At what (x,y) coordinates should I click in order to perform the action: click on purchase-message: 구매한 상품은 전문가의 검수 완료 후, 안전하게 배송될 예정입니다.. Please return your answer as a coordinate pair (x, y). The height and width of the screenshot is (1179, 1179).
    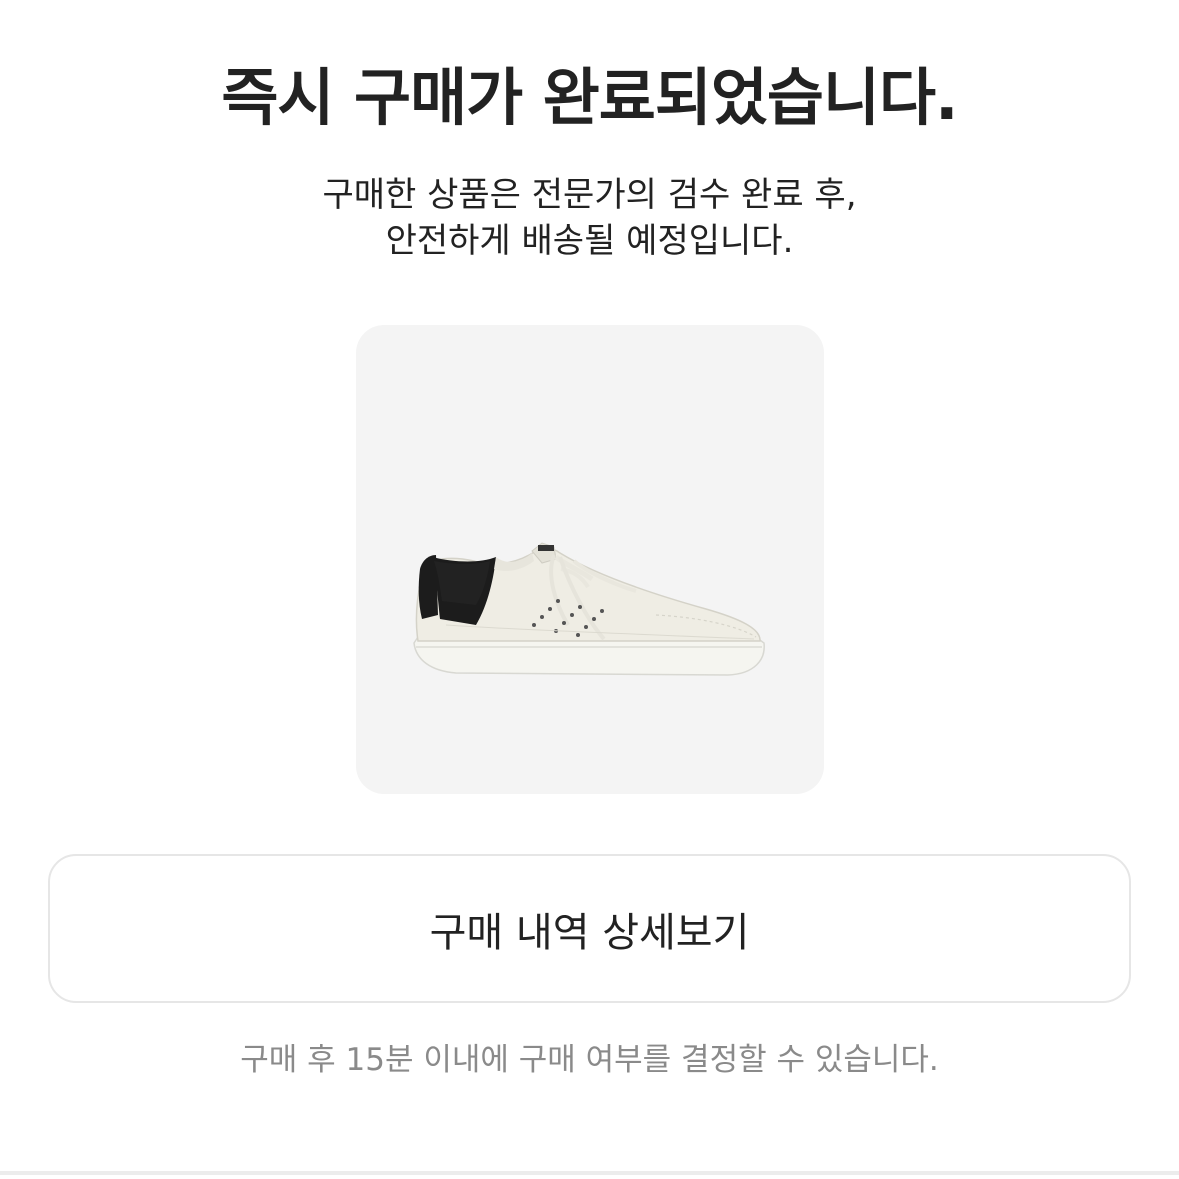
    Looking at the image, I should click on (589, 218).